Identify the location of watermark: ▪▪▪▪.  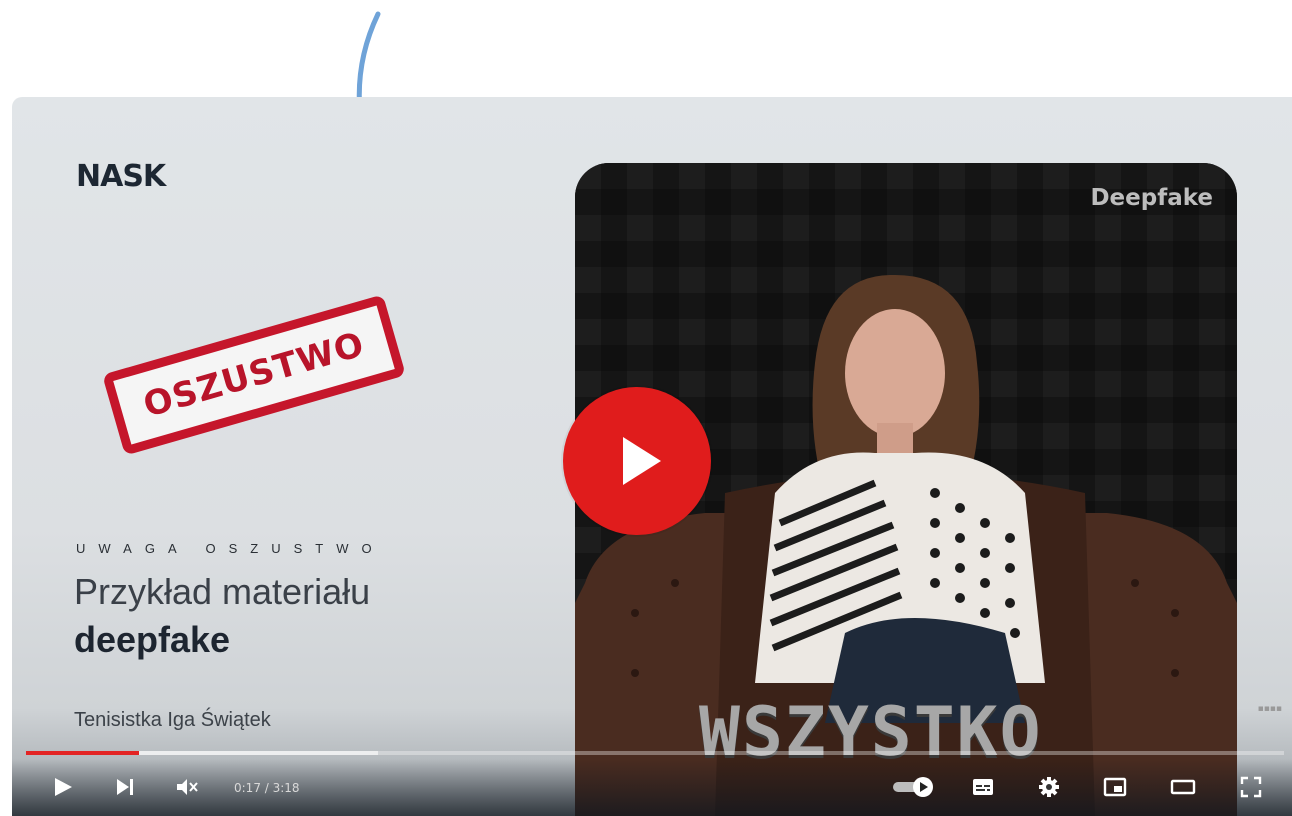
(1269, 709).